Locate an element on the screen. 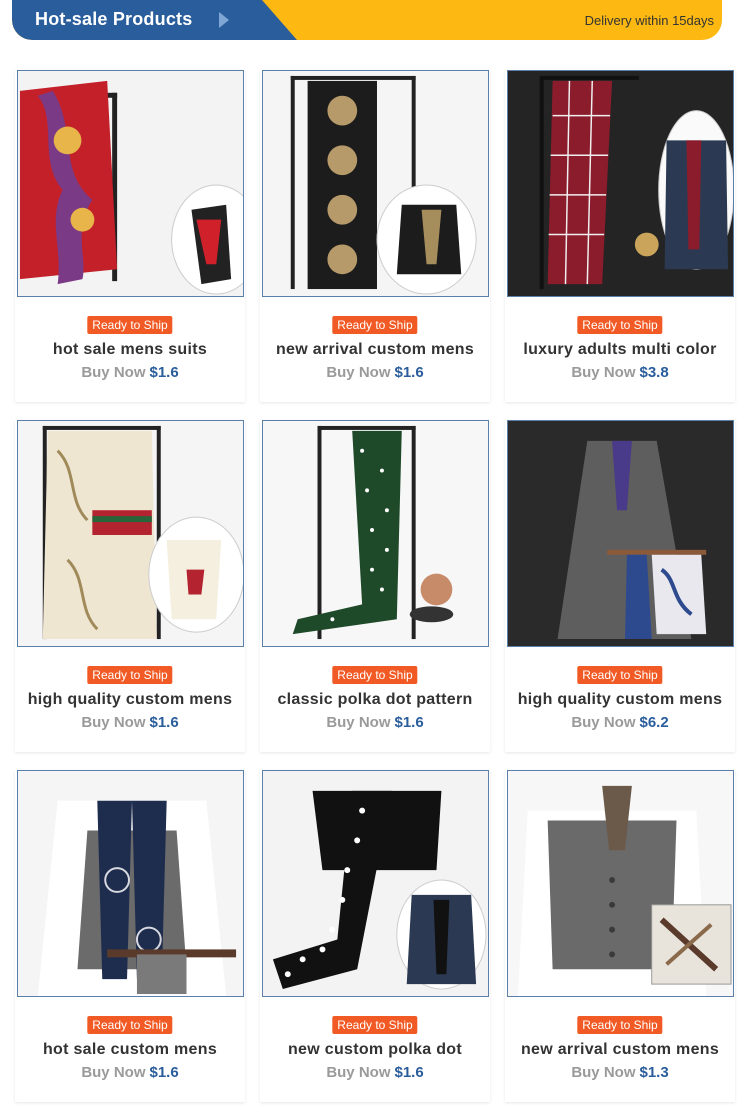 This screenshot has height=1120, width=750. black-polka-scarf-image is located at coordinates (375, 883).